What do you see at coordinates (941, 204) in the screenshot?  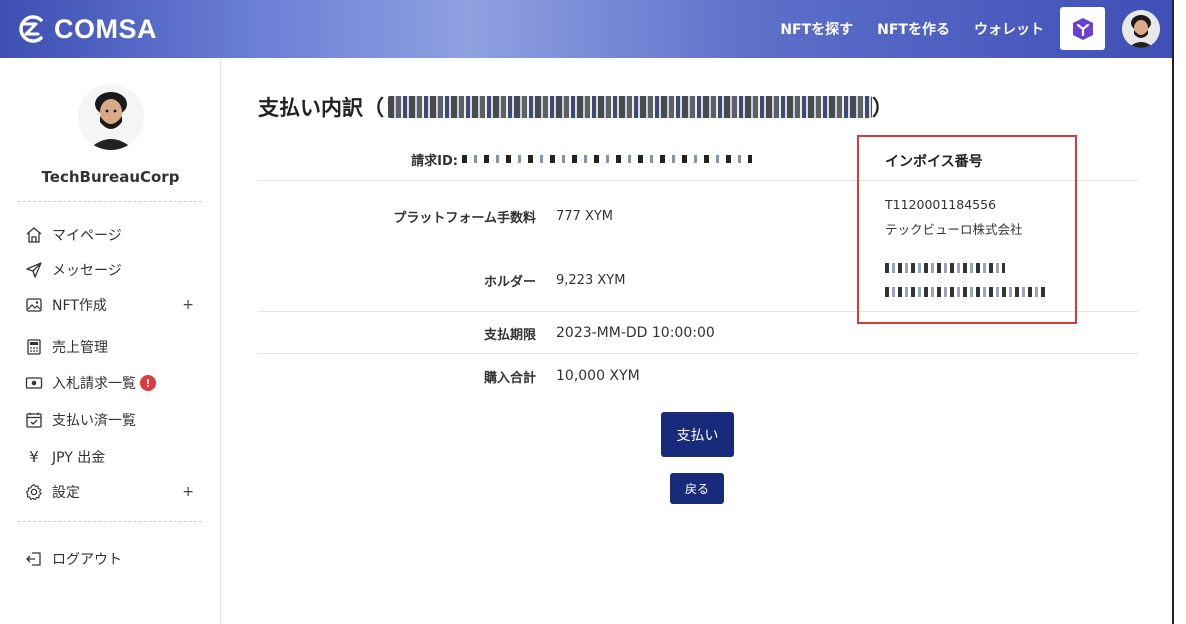 I see `invoice-number: T1120001184556` at bounding box center [941, 204].